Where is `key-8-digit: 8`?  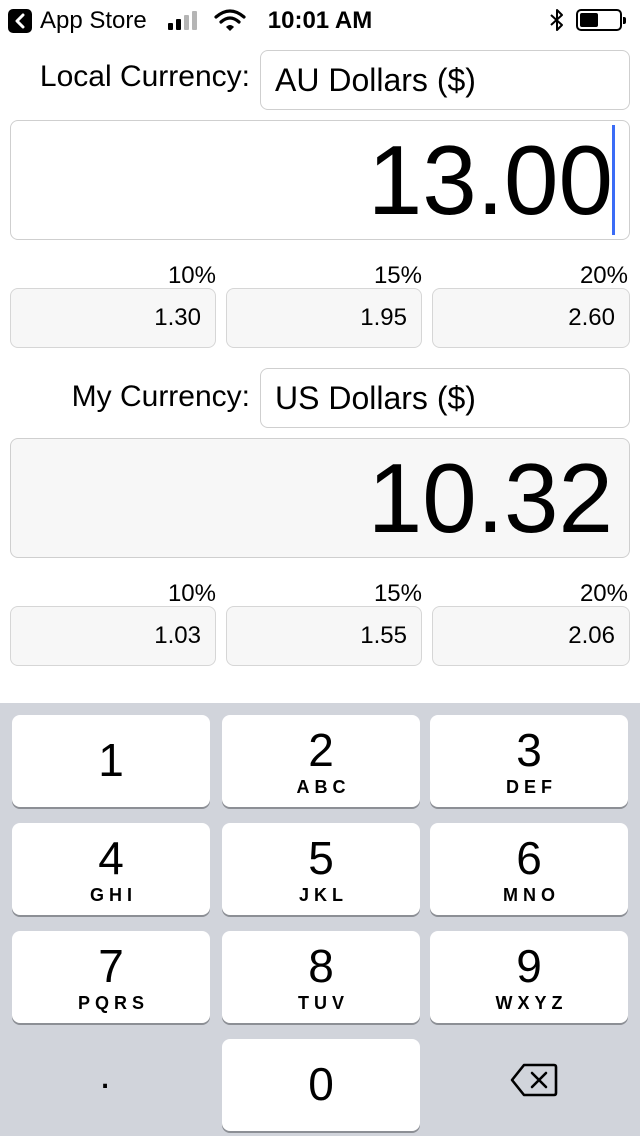 key-8-digit: 8 is located at coordinates (321, 966).